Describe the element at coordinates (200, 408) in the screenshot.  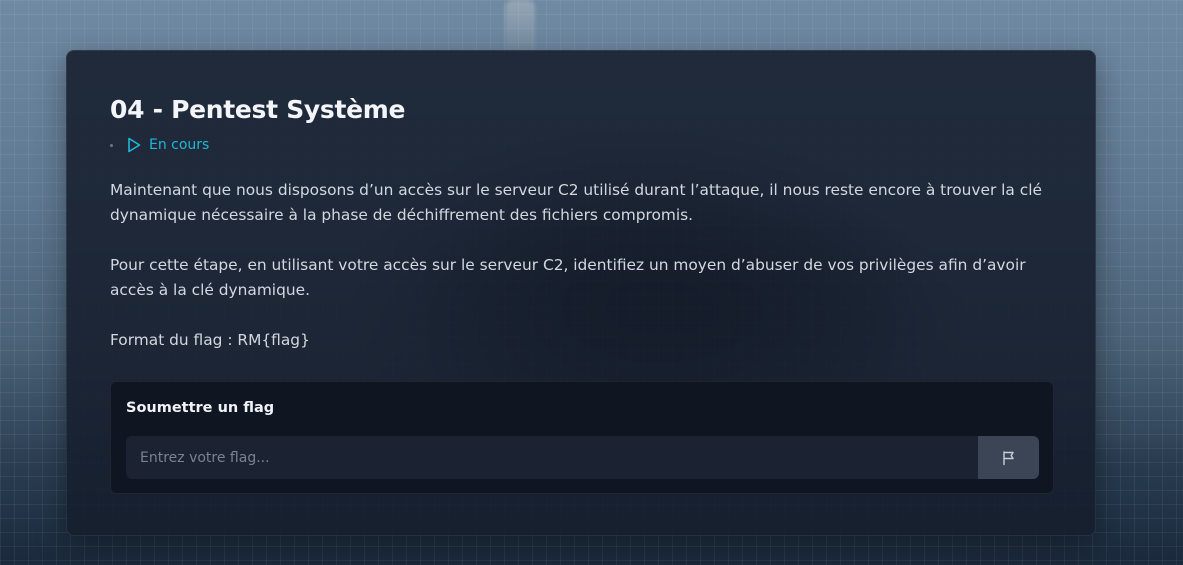
I see `flag-submit-heading: Soumettre un flag` at that location.